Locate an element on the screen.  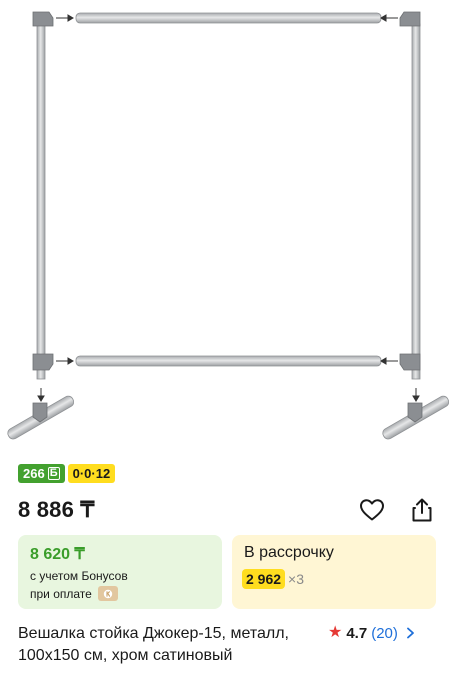
installment-label: В рассрочку is located at coordinates (289, 552).